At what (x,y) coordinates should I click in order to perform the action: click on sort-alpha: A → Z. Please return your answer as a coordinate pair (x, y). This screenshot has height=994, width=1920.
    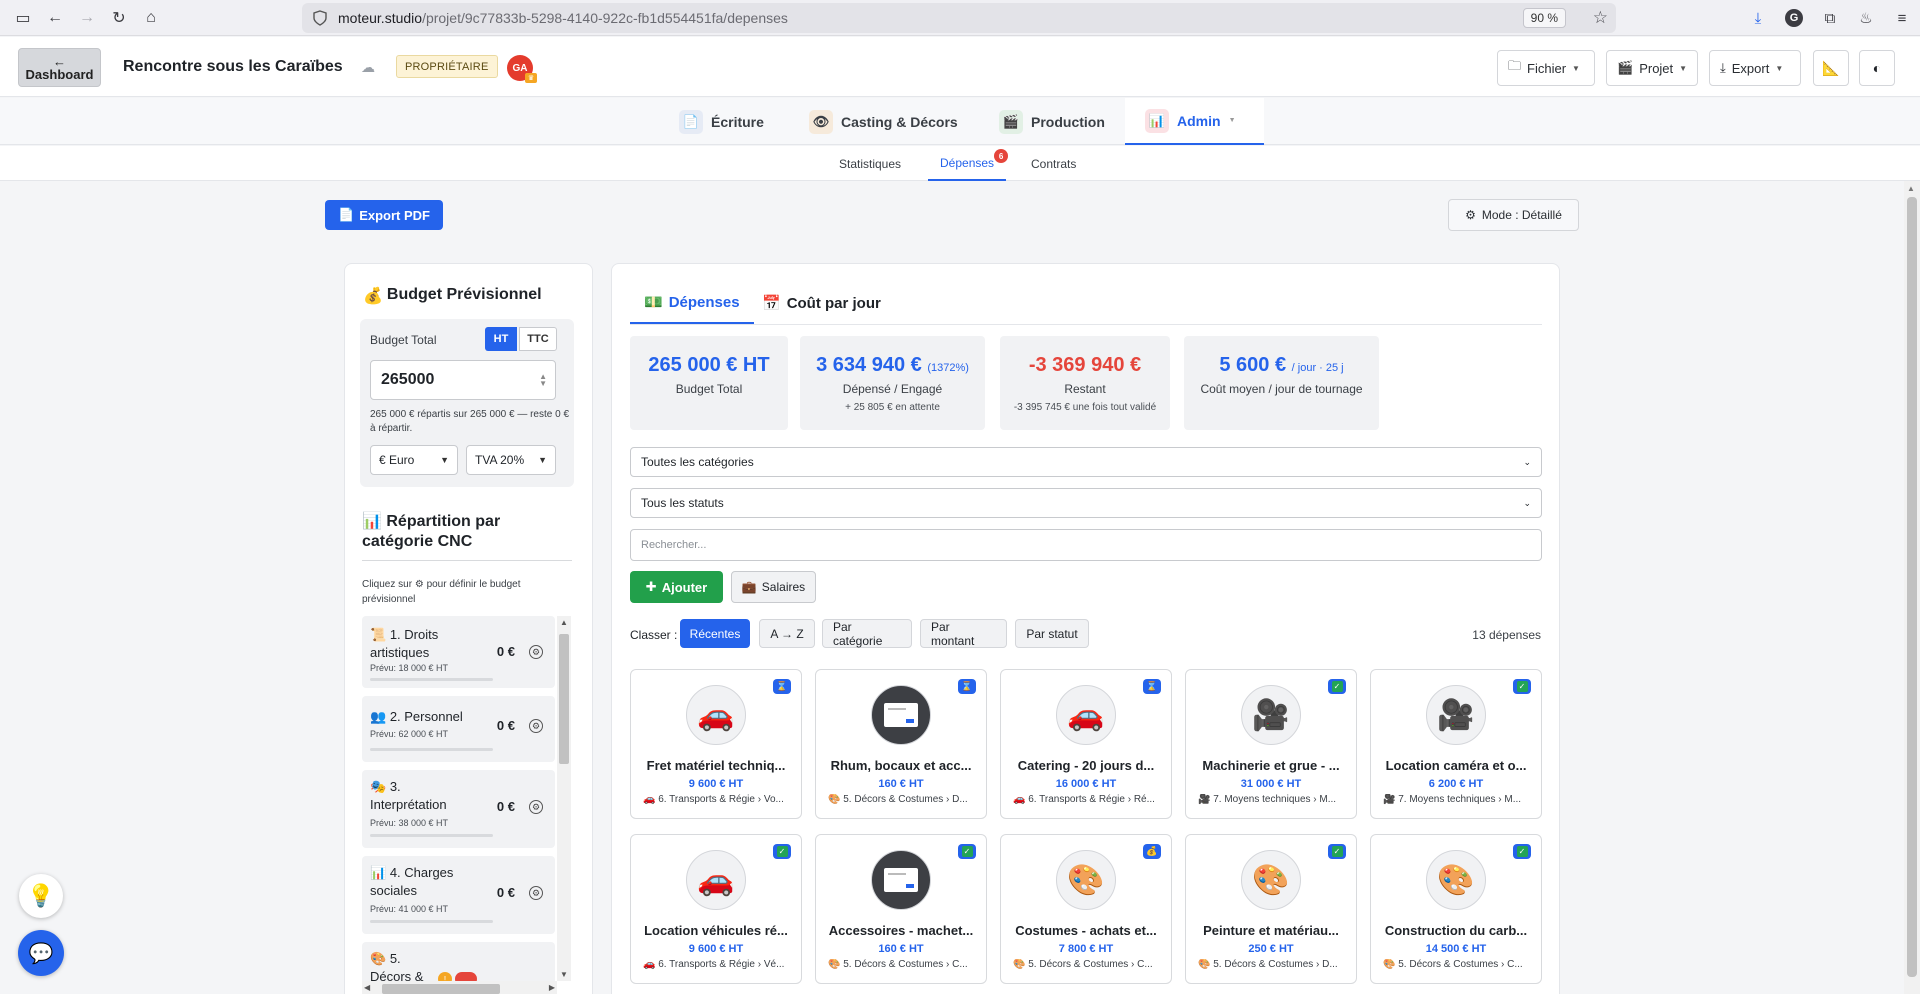
    Looking at the image, I should click on (787, 633).